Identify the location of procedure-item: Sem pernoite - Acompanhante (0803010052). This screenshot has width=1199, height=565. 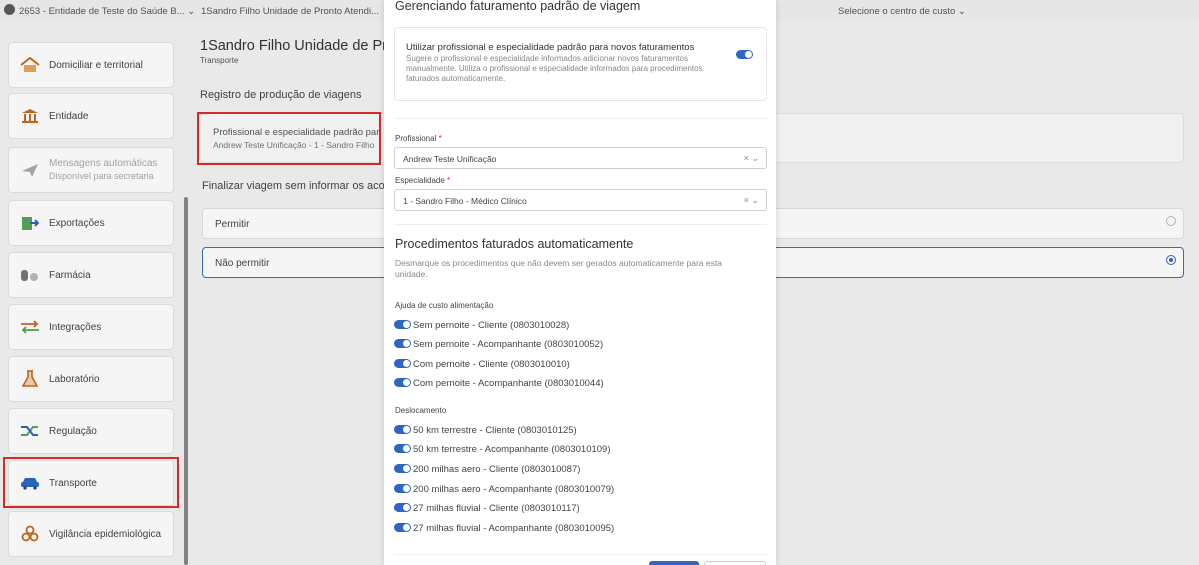
(498, 345).